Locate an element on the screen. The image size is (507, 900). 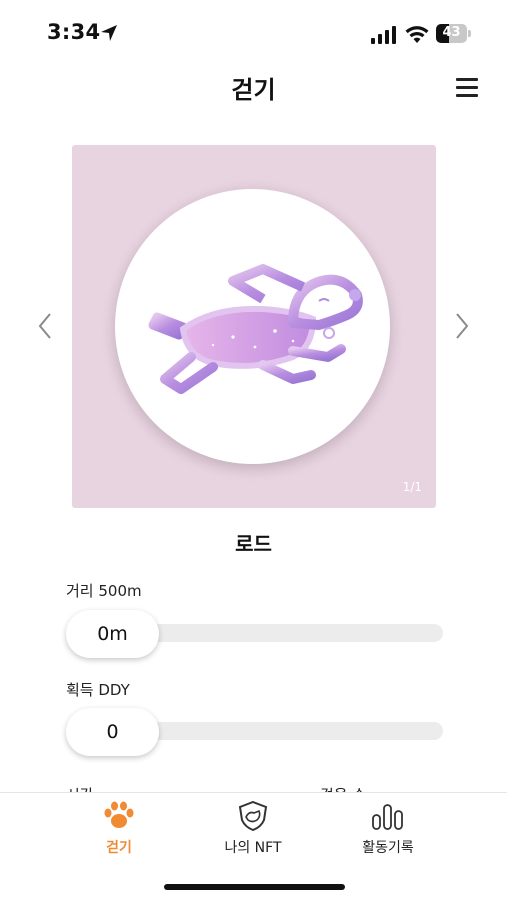
signal-icon is located at coordinates (383, 35).